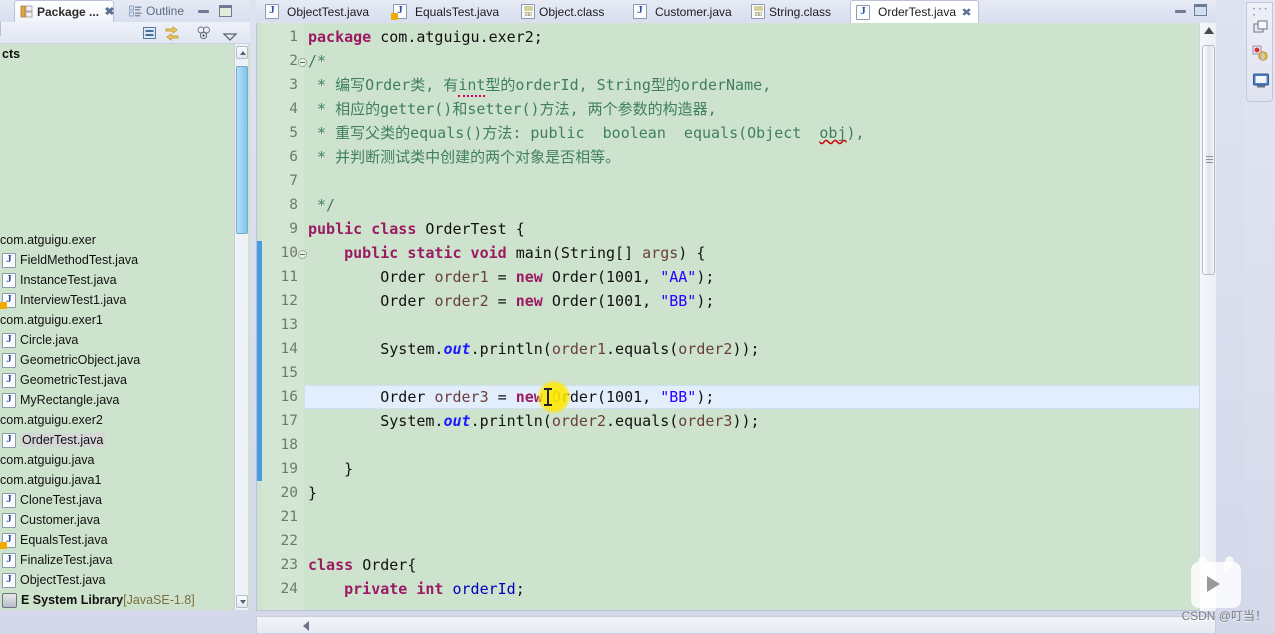 The image size is (1275, 634). Describe the element at coordinates (68, 280) in the screenshot. I see `tree-item-label: InstanceTest.java` at that location.